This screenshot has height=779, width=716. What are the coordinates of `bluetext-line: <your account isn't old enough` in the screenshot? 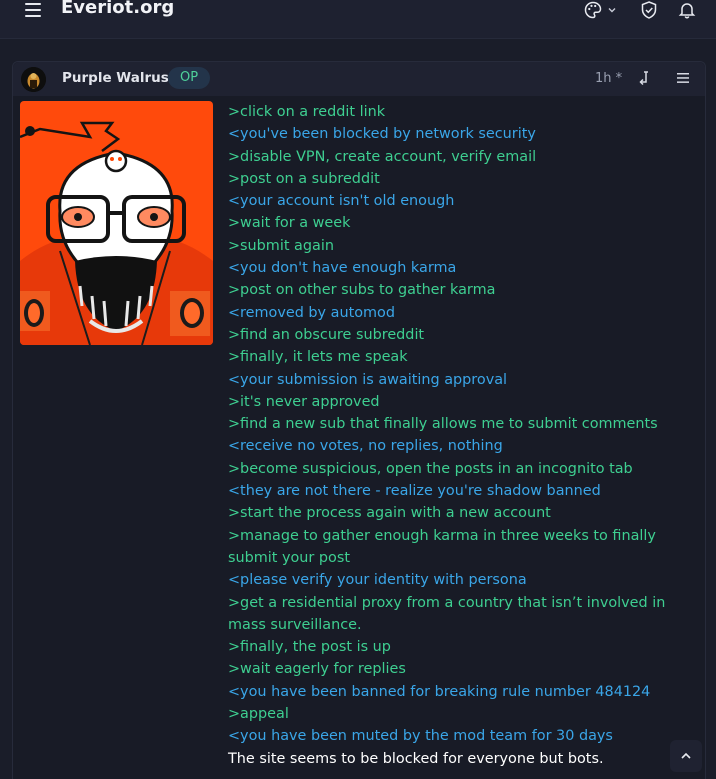 It's located at (341, 201).